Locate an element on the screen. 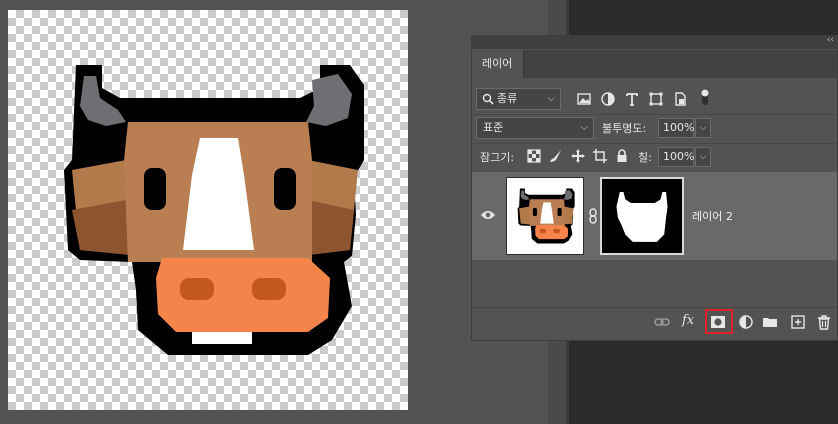 This screenshot has height=424, width=838. link-layers-icon is located at coordinates (662, 322).